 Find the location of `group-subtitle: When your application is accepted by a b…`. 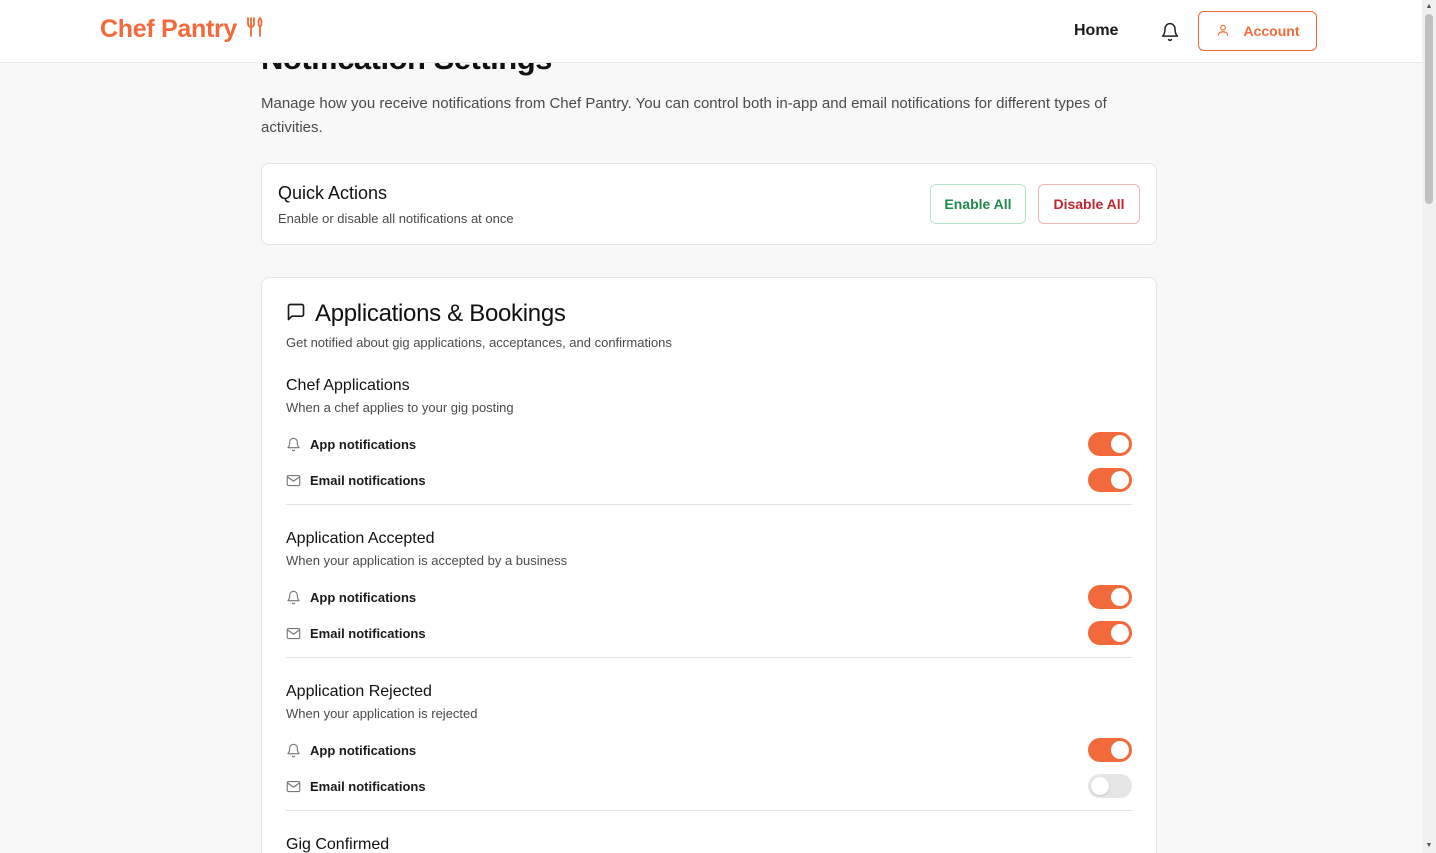

group-subtitle: When your application is accepted by a b… is located at coordinates (427, 560).